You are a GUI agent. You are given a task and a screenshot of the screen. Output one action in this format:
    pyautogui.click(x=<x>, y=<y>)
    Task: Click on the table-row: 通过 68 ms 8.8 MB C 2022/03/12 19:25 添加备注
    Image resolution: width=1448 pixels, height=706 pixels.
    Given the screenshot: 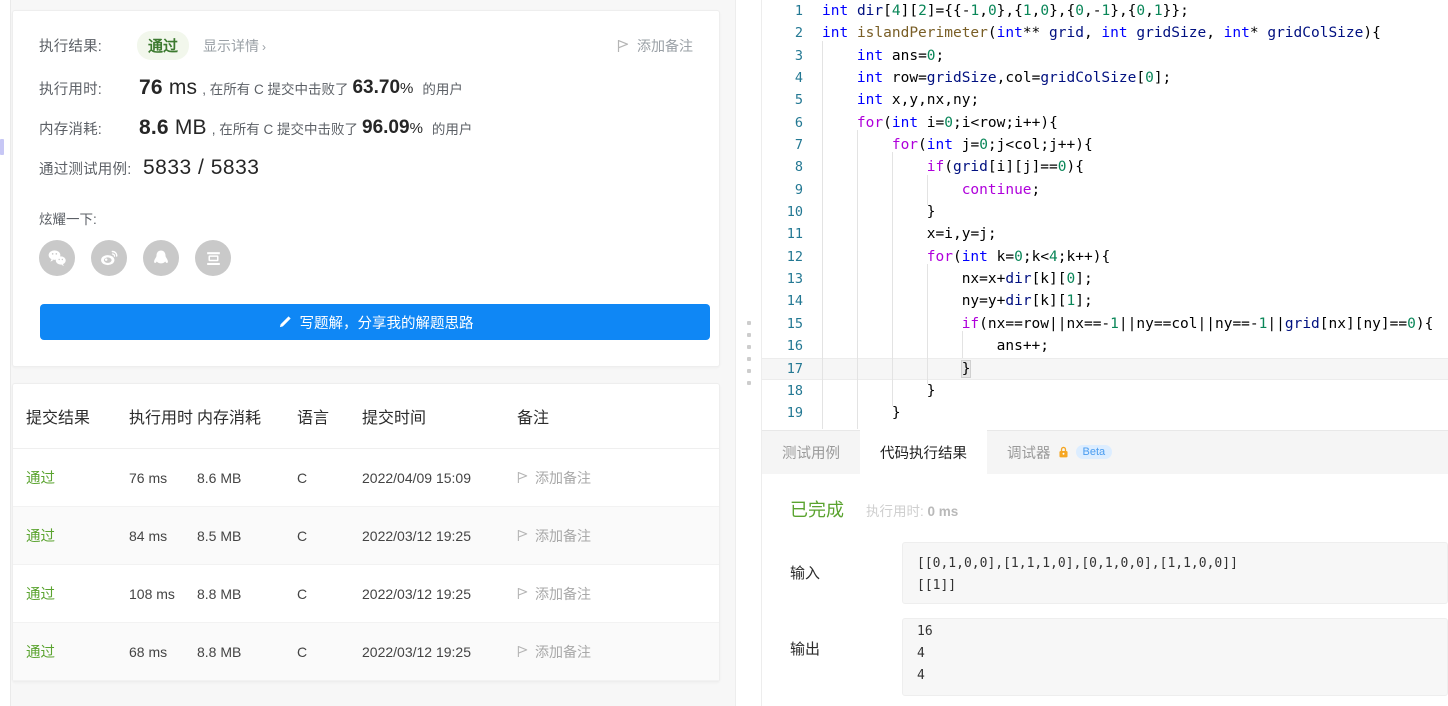 What is the action you would take?
    pyautogui.click(x=366, y=651)
    